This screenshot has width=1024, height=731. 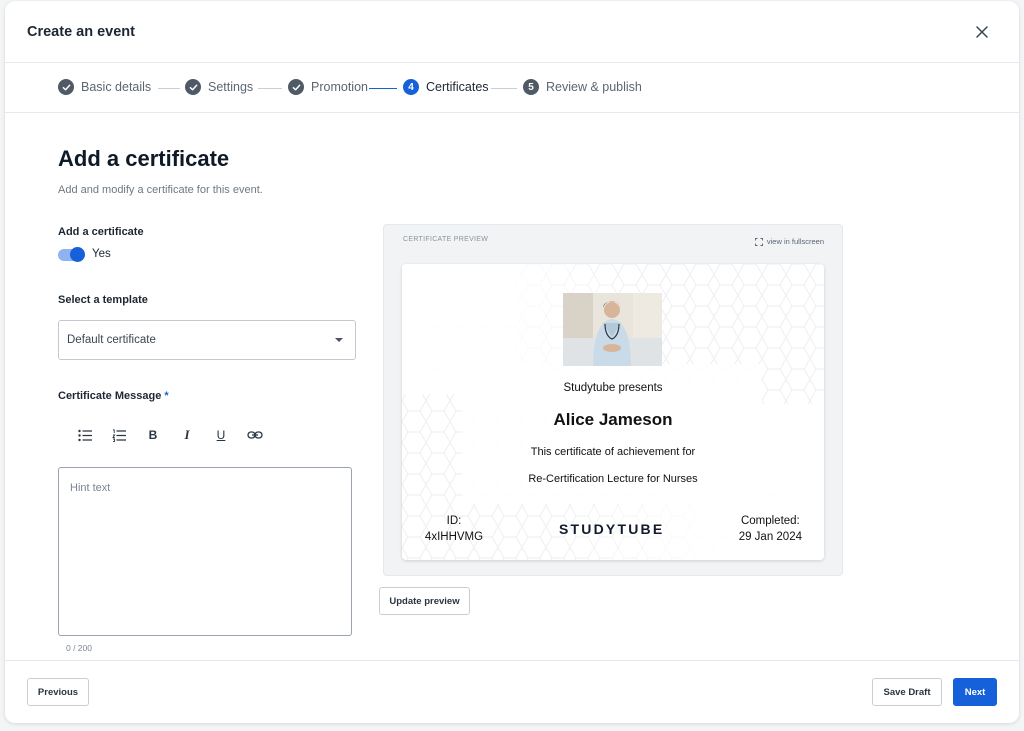 I want to click on update-preview-button: Update preview, so click(x=424, y=601).